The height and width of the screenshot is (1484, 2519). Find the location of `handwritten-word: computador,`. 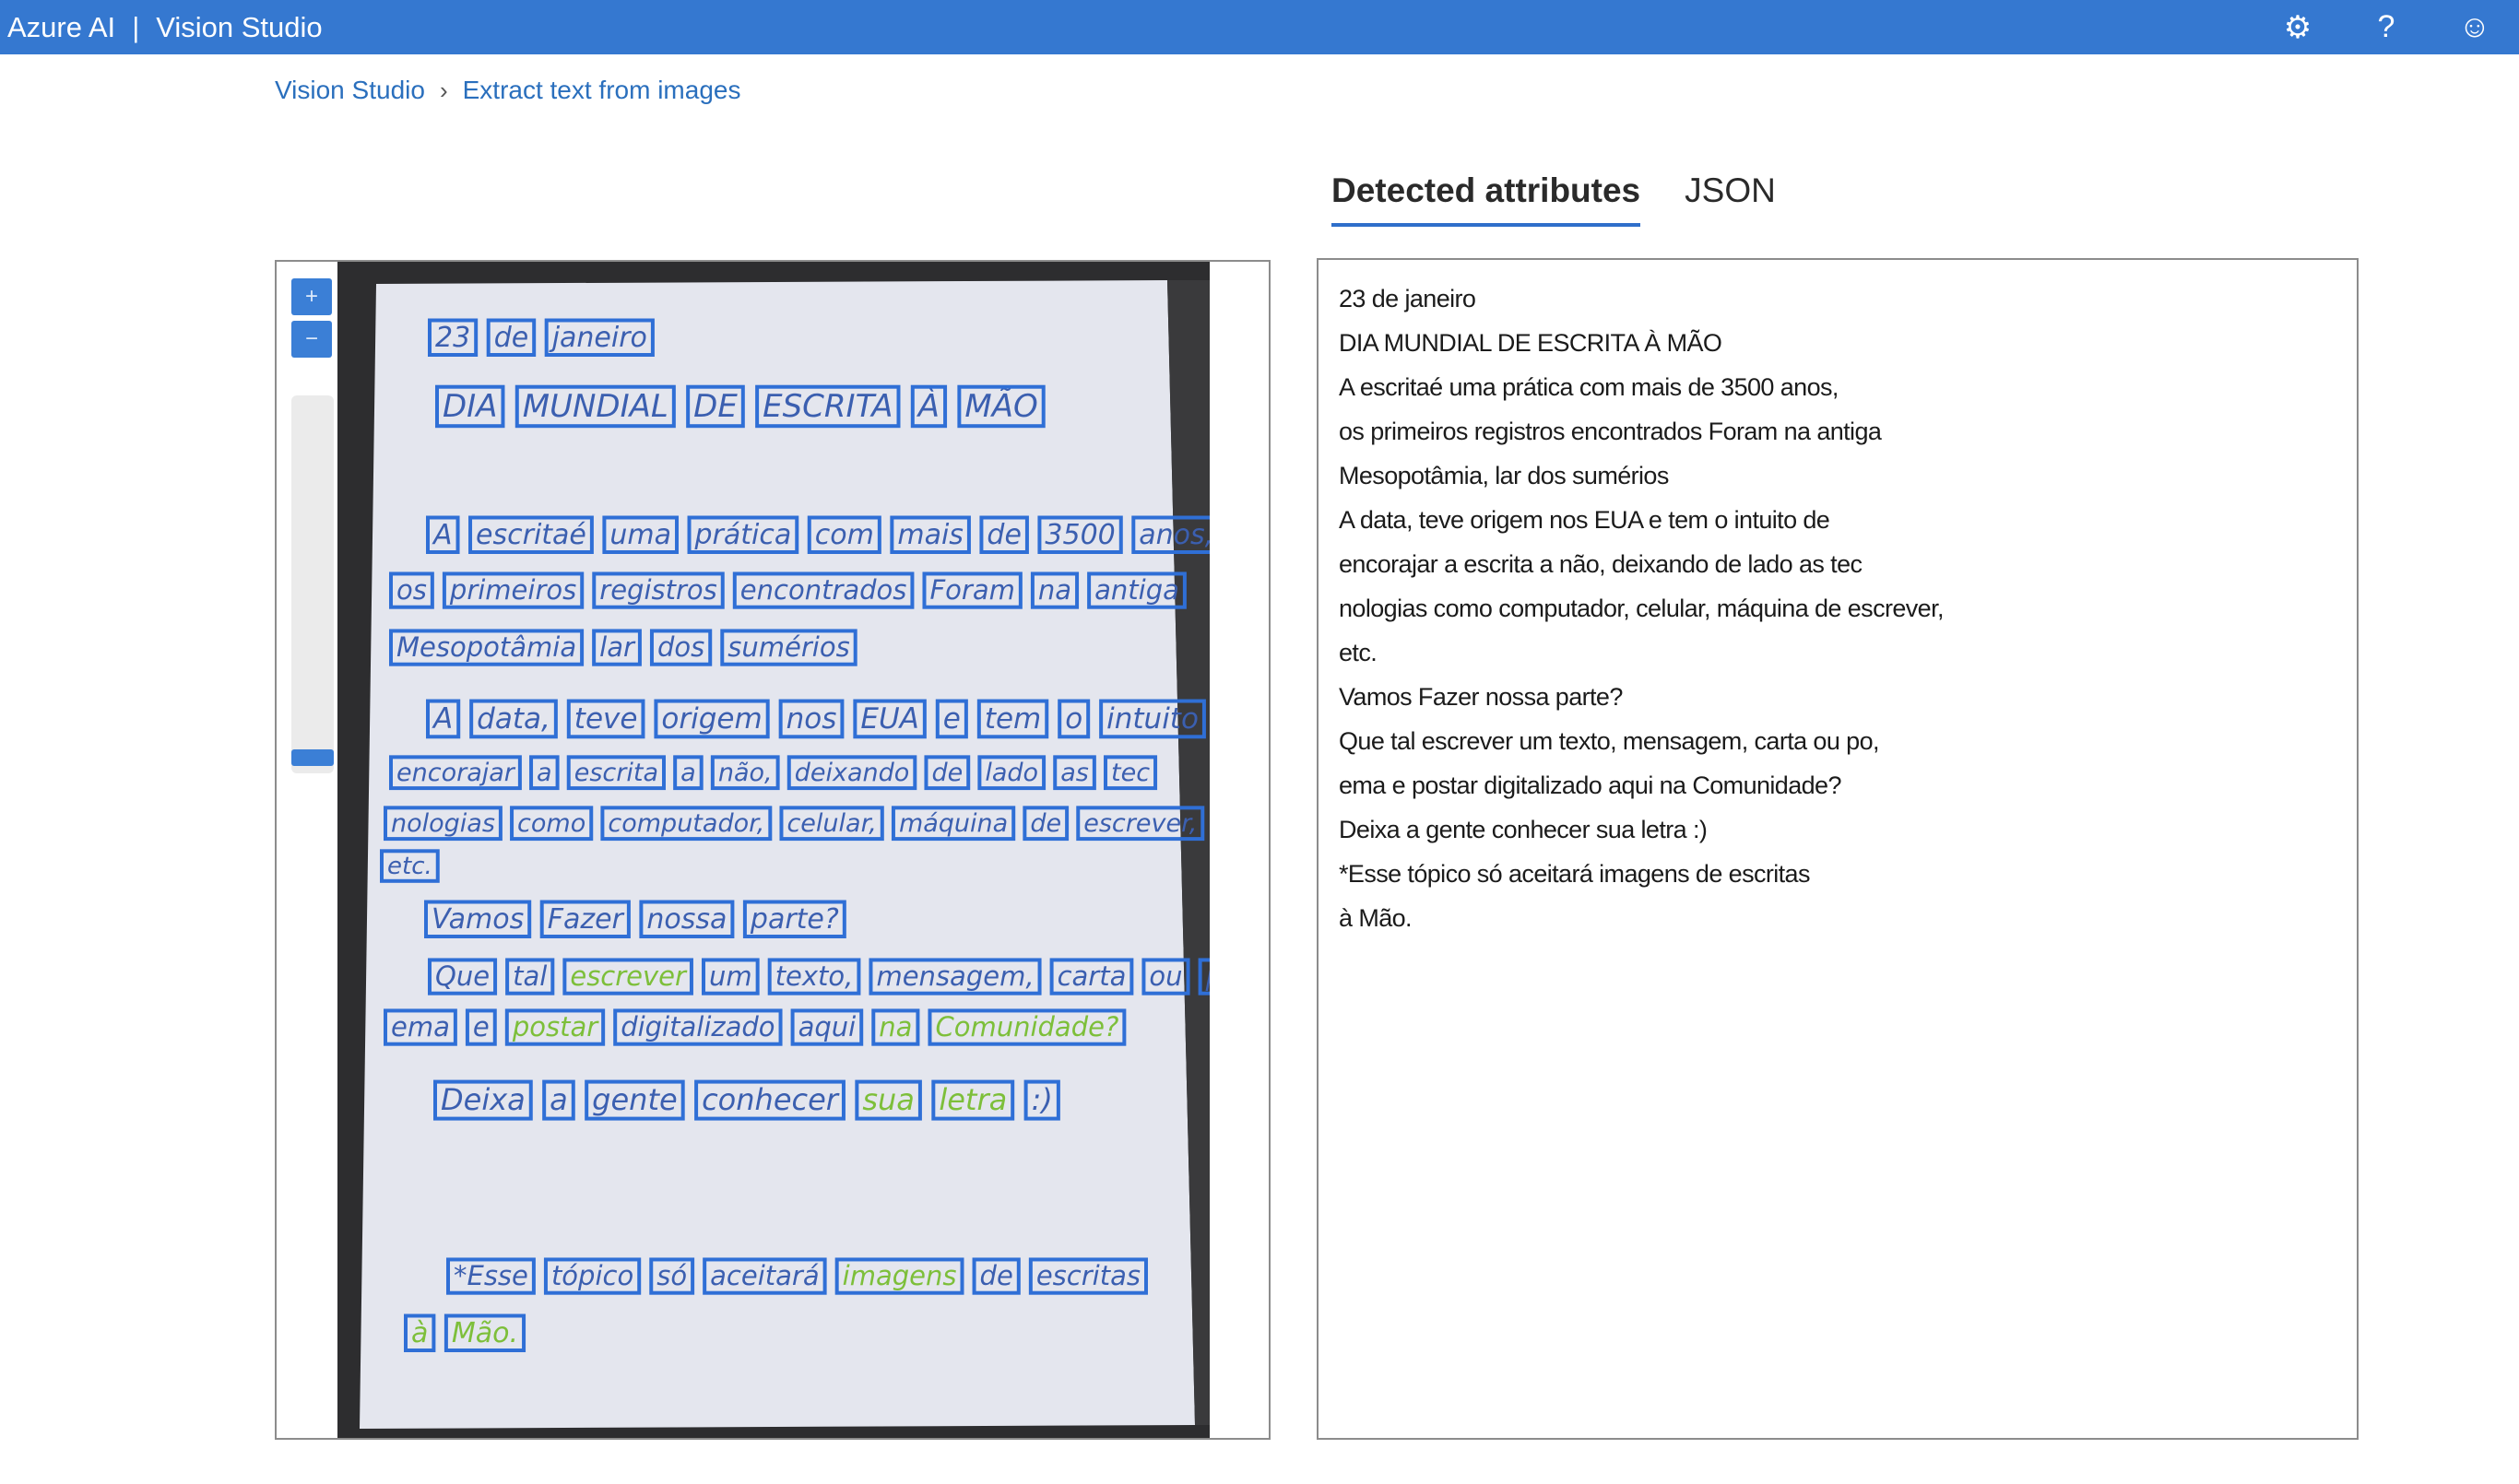

handwritten-word: computador, is located at coordinates (686, 824).